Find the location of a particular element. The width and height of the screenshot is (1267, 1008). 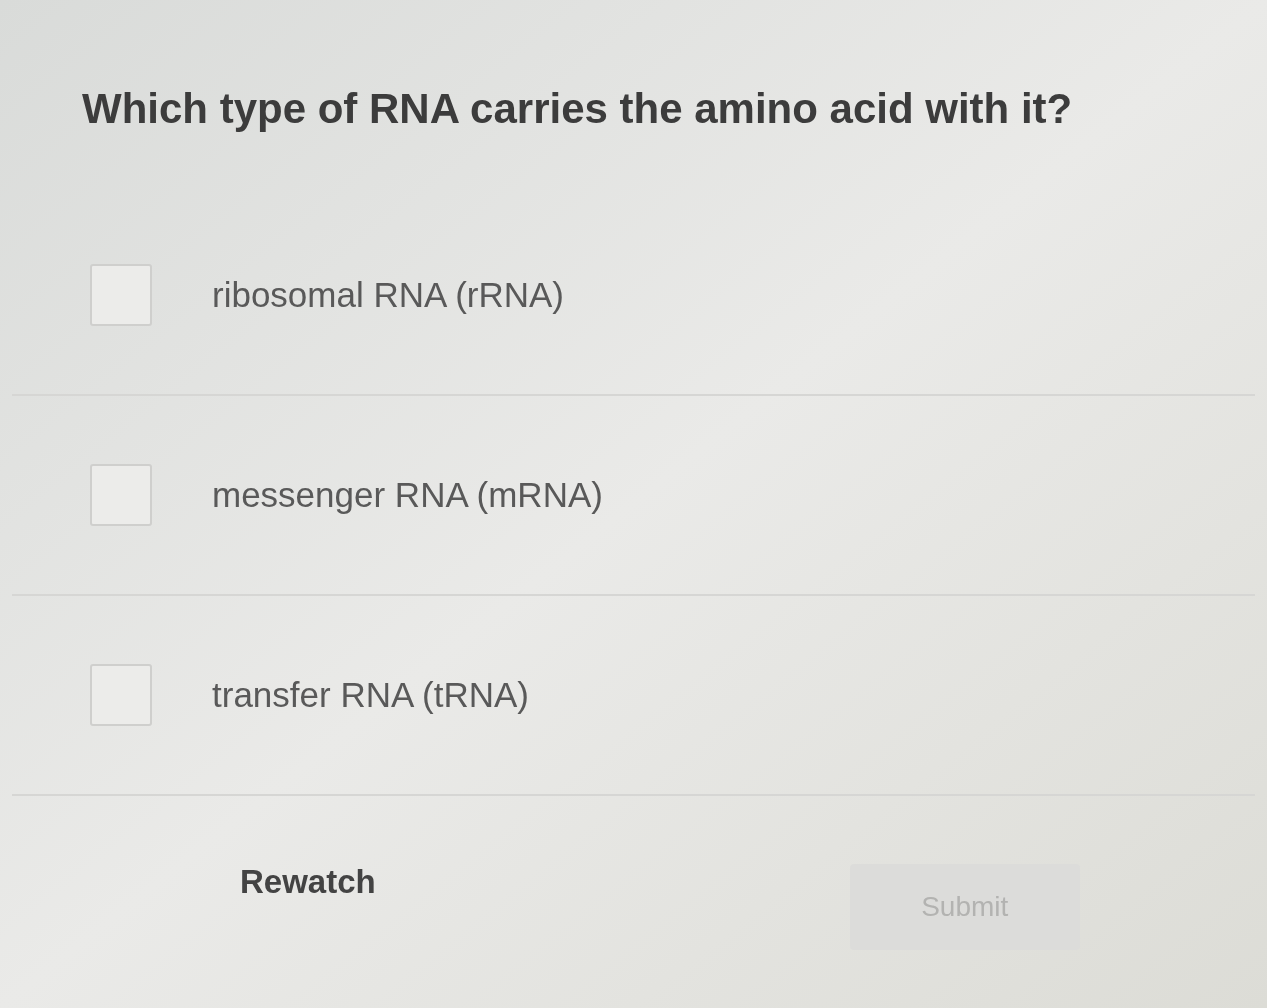

question-text: Which type of RNA carries the amino acid with it? is located at coordinates (577, 109).